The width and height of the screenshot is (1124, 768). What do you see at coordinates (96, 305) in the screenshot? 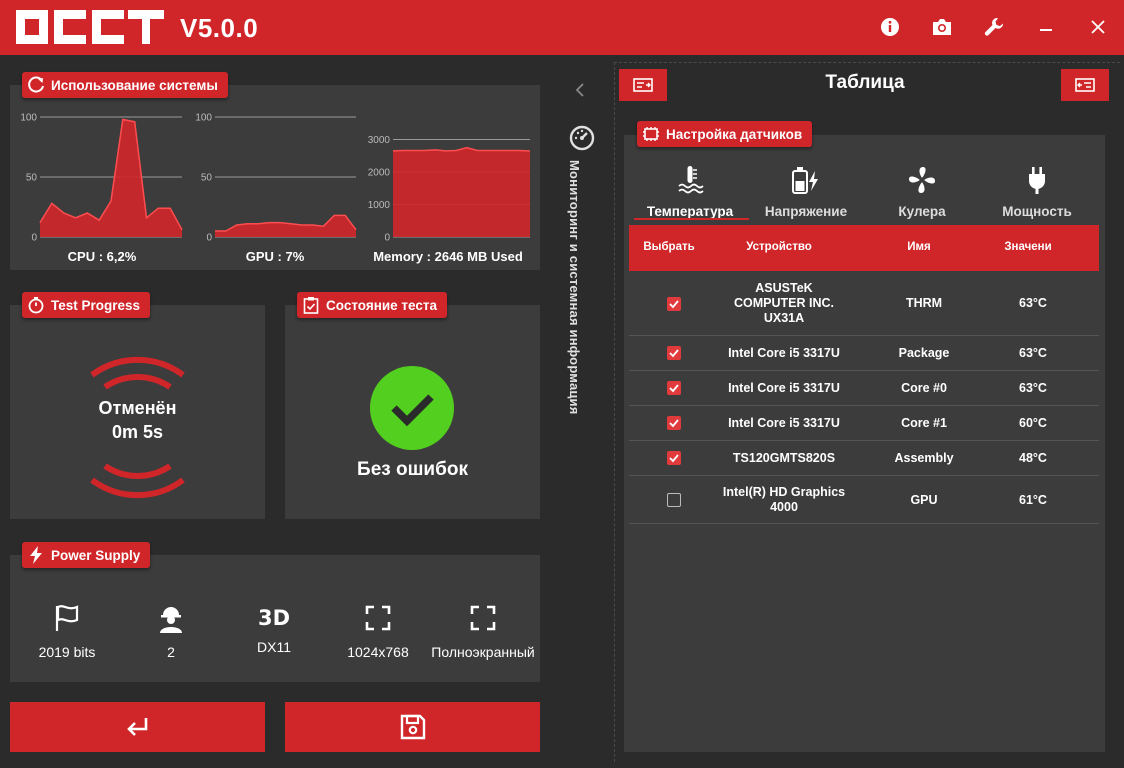
I see `test-progress-title: Test Progress` at bounding box center [96, 305].